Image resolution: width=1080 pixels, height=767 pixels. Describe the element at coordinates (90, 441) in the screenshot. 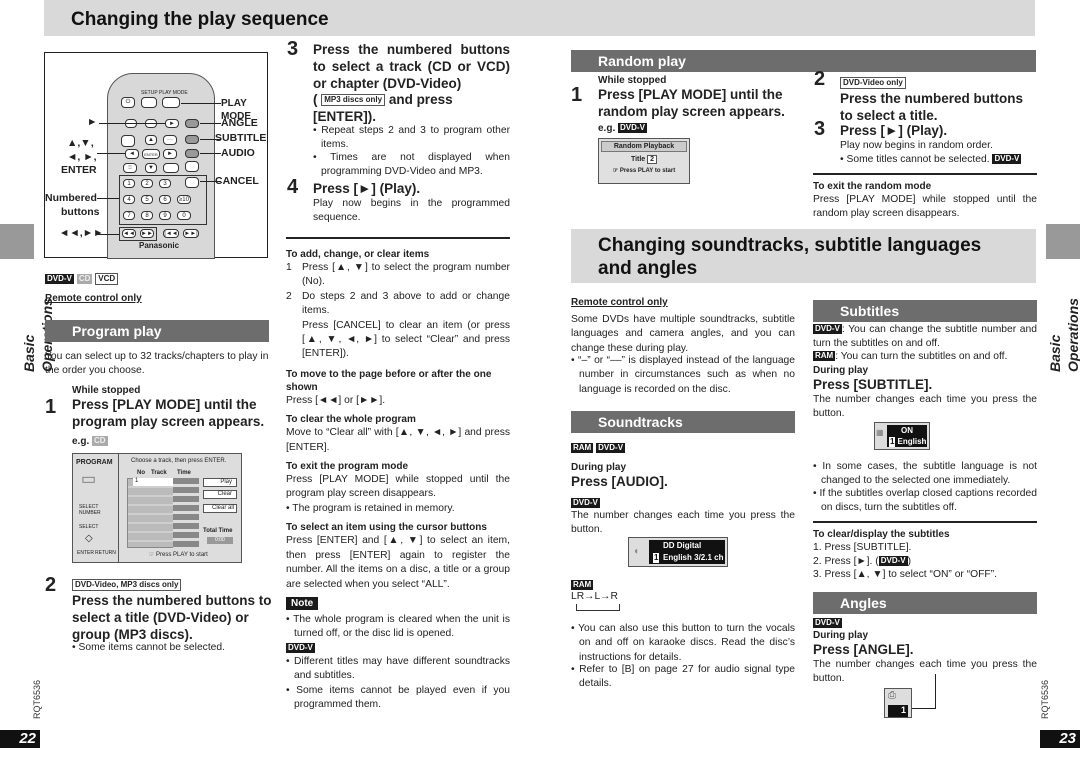

I see `step1-eg: e.g. CD` at that location.